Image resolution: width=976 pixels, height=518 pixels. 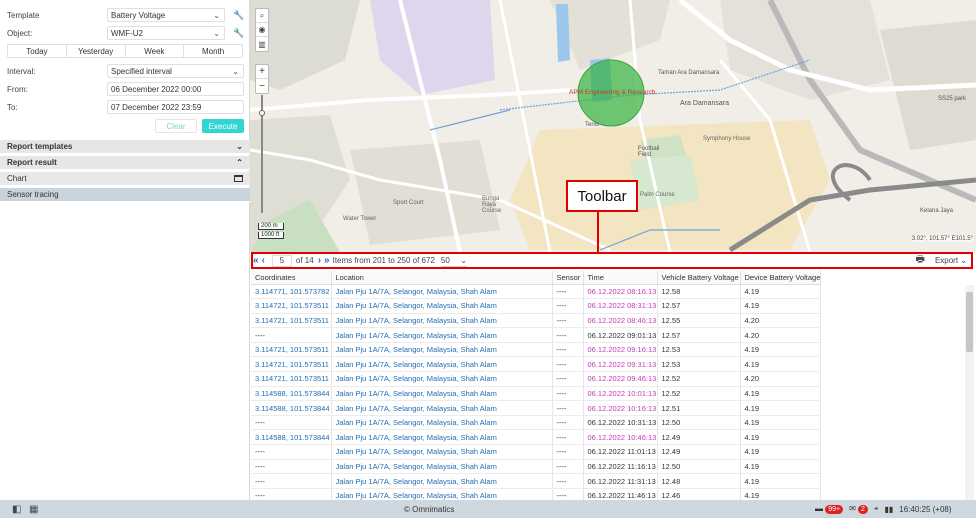 I want to click on panel-toggle-icon: ◧, so click(x=16, y=509).